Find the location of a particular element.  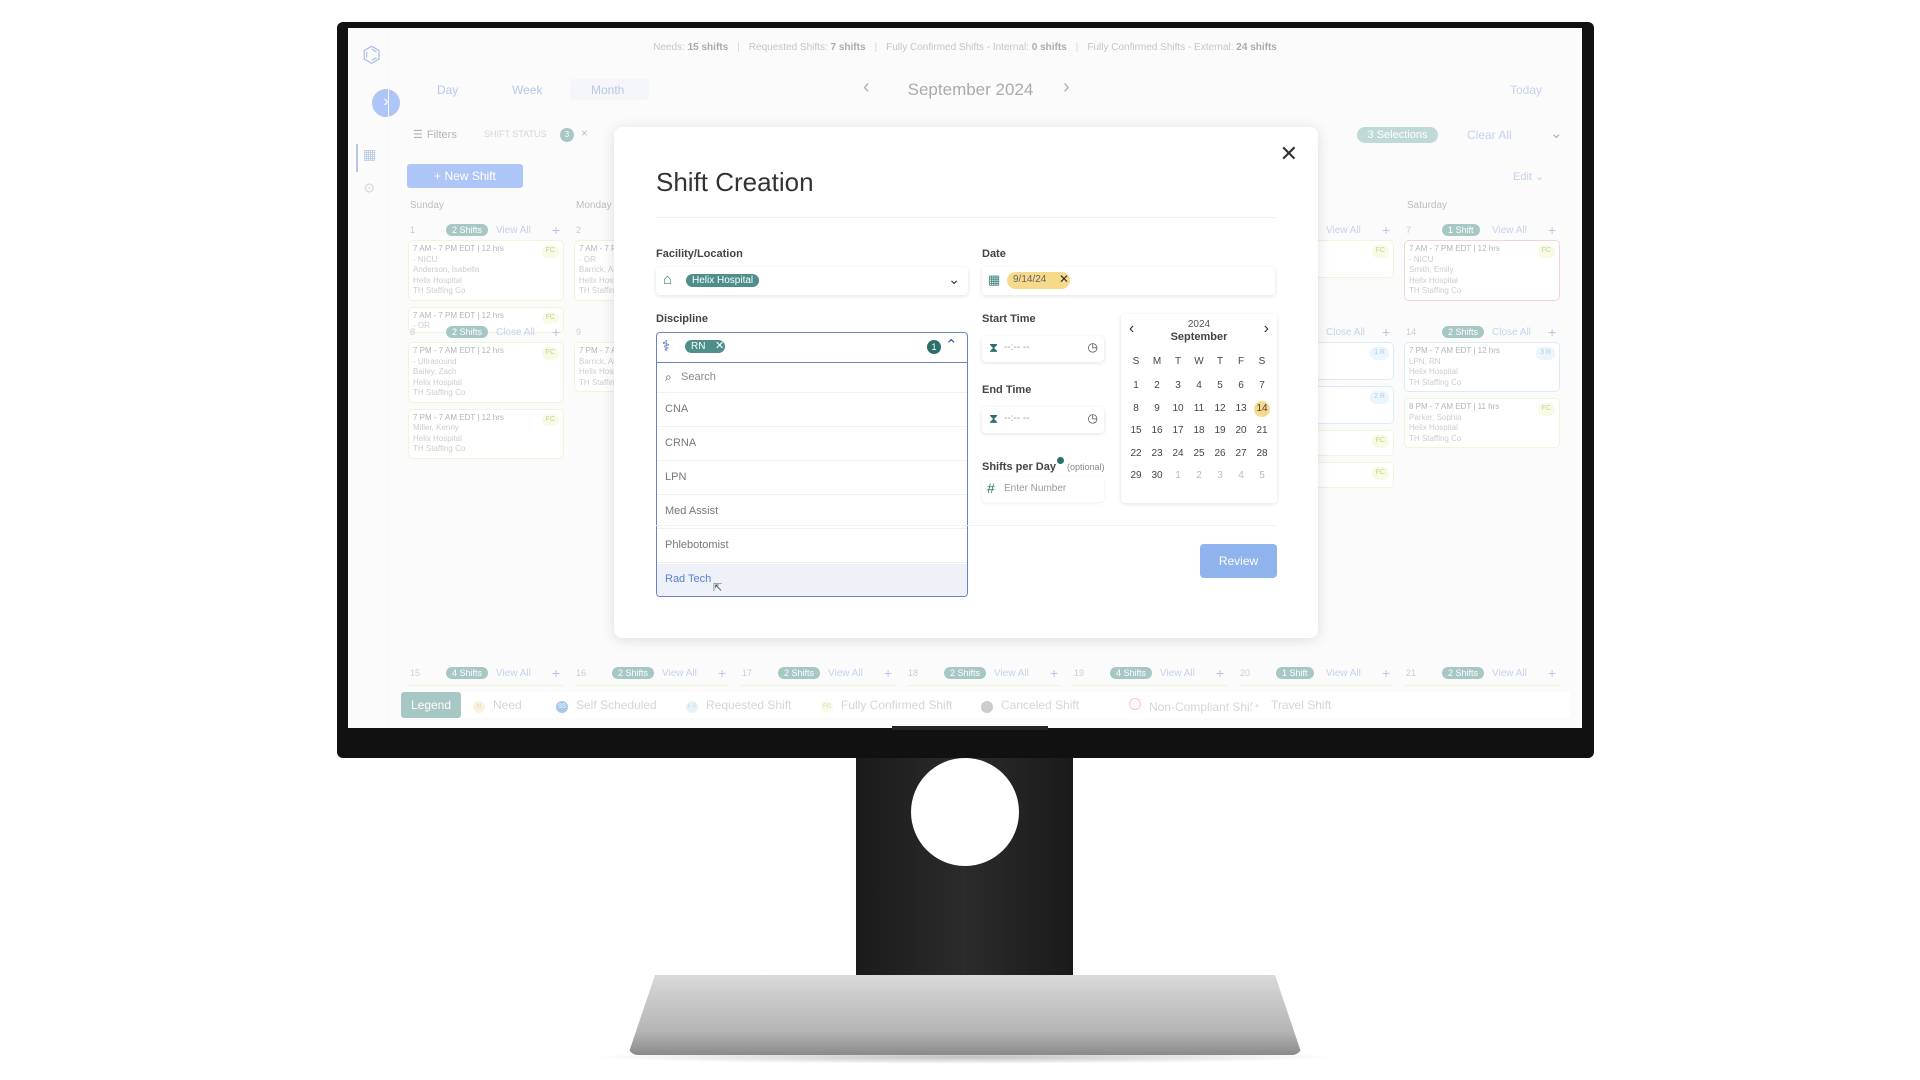

mouse-cursor-icon: ⇱ is located at coordinates (718, 588).